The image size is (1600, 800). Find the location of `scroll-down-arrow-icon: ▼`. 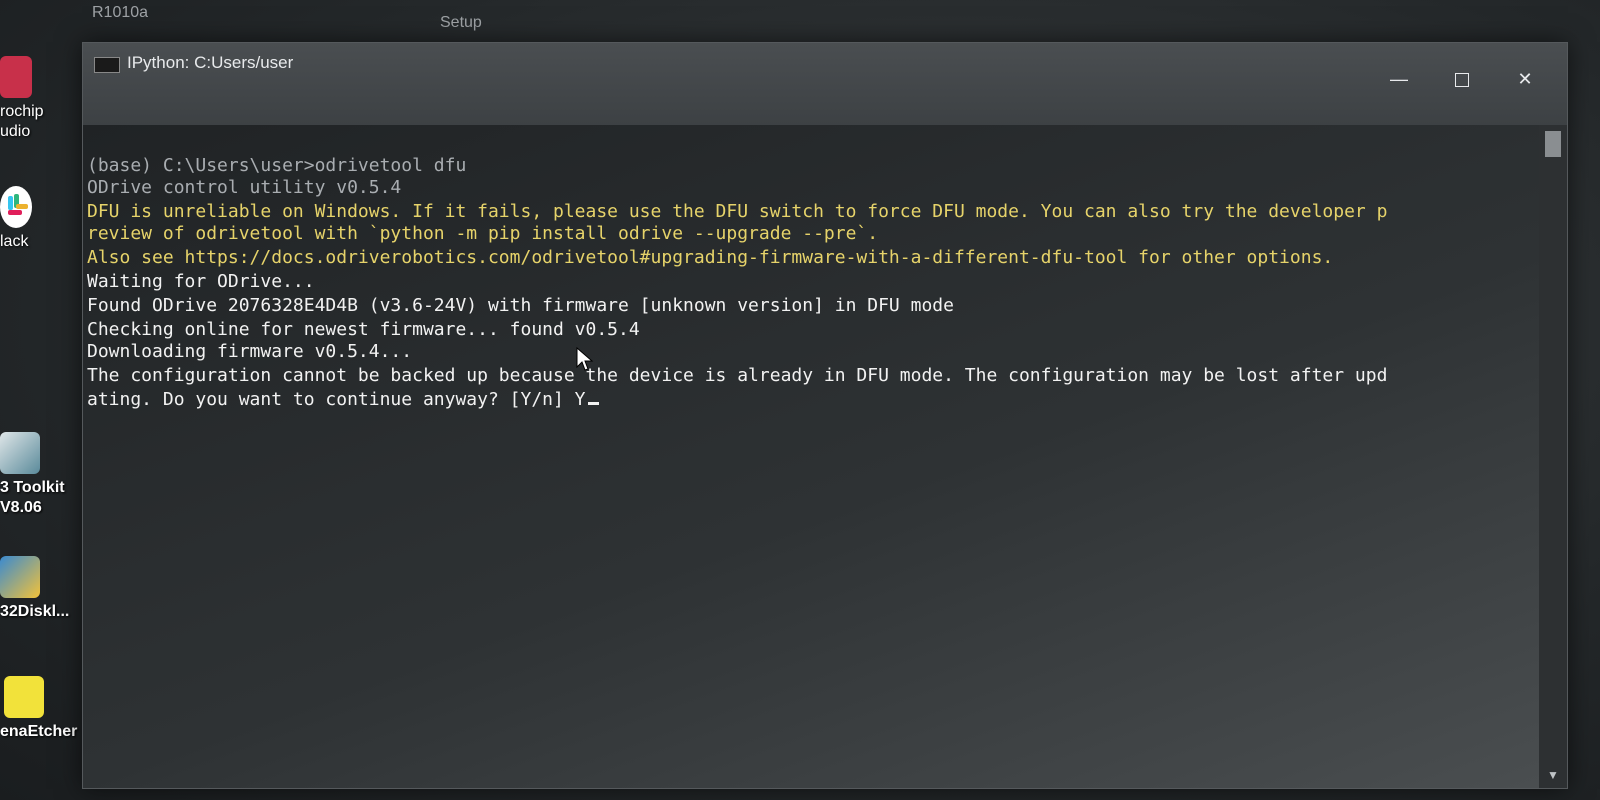

scroll-down-arrow-icon: ▼ is located at coordinates (1553, 775).